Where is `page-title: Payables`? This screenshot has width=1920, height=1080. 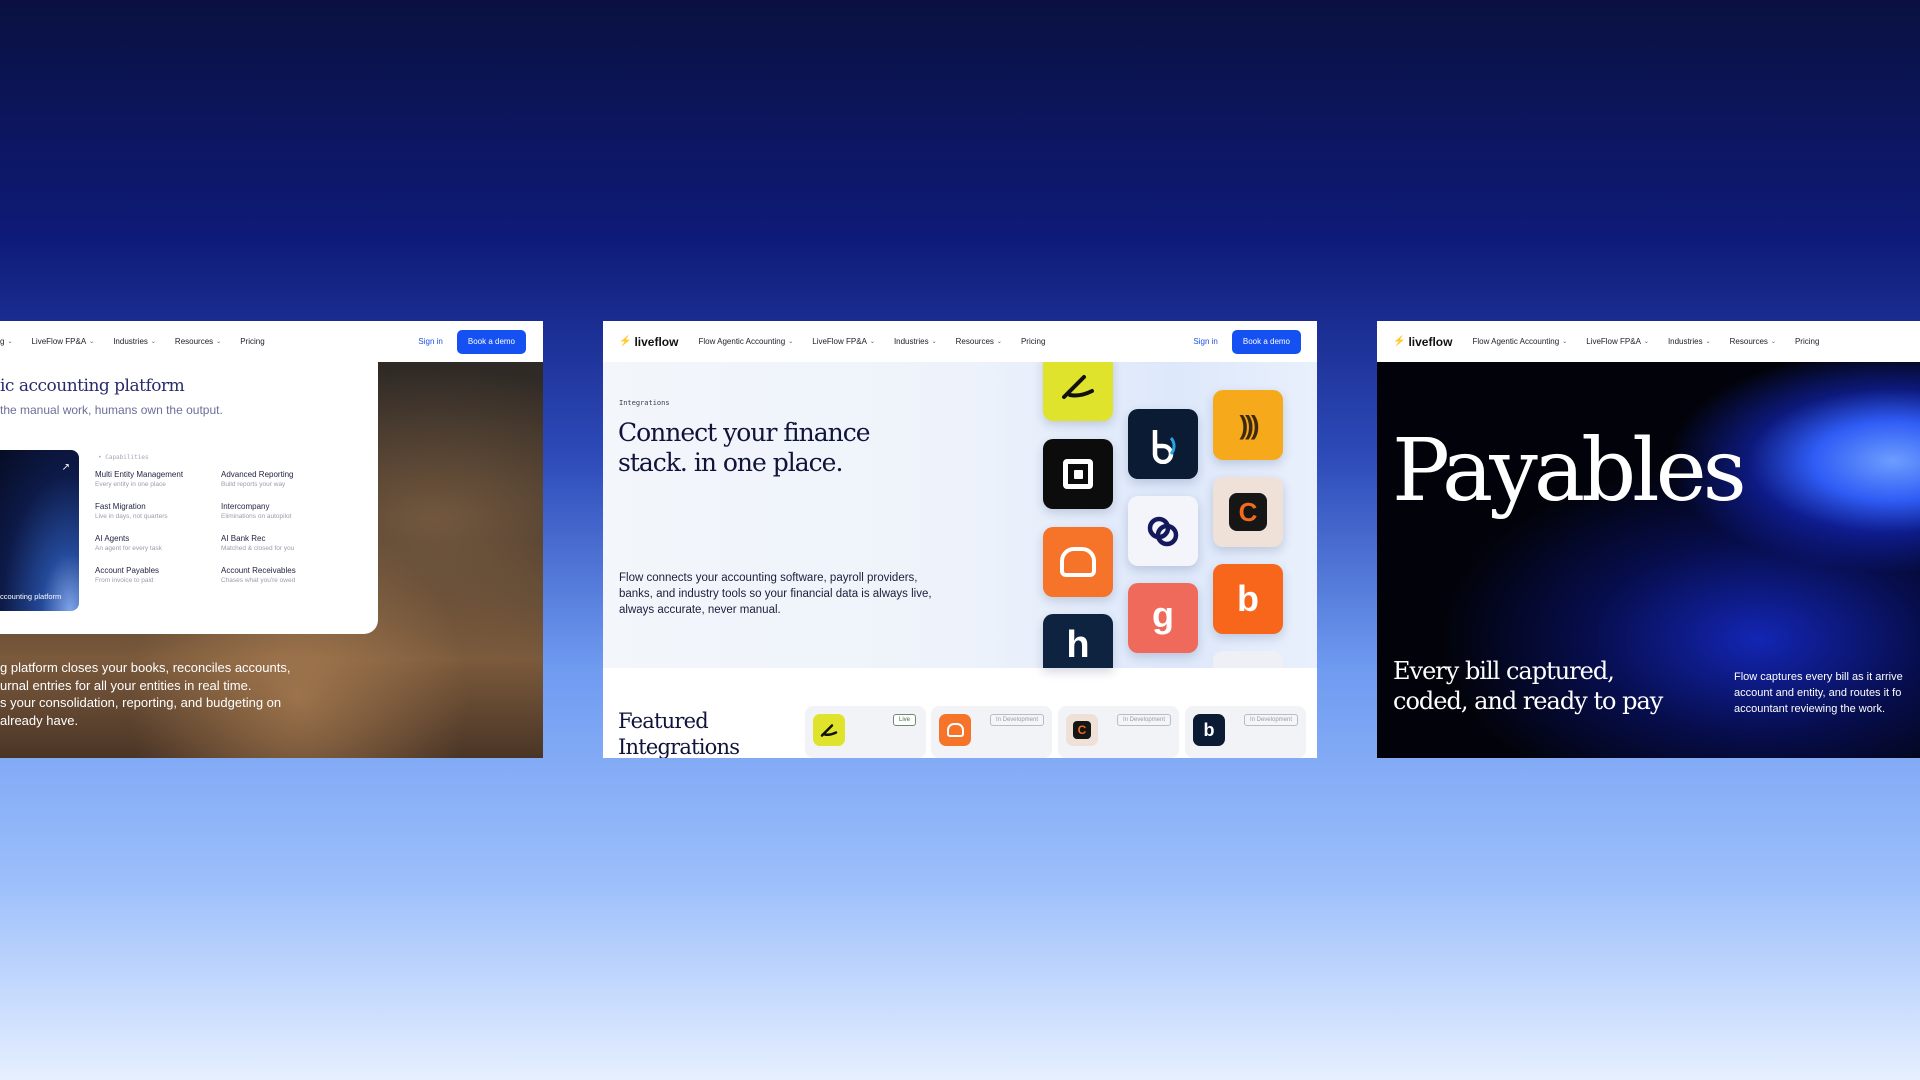
page-title: Payables is located at coordinates (1569, 471).